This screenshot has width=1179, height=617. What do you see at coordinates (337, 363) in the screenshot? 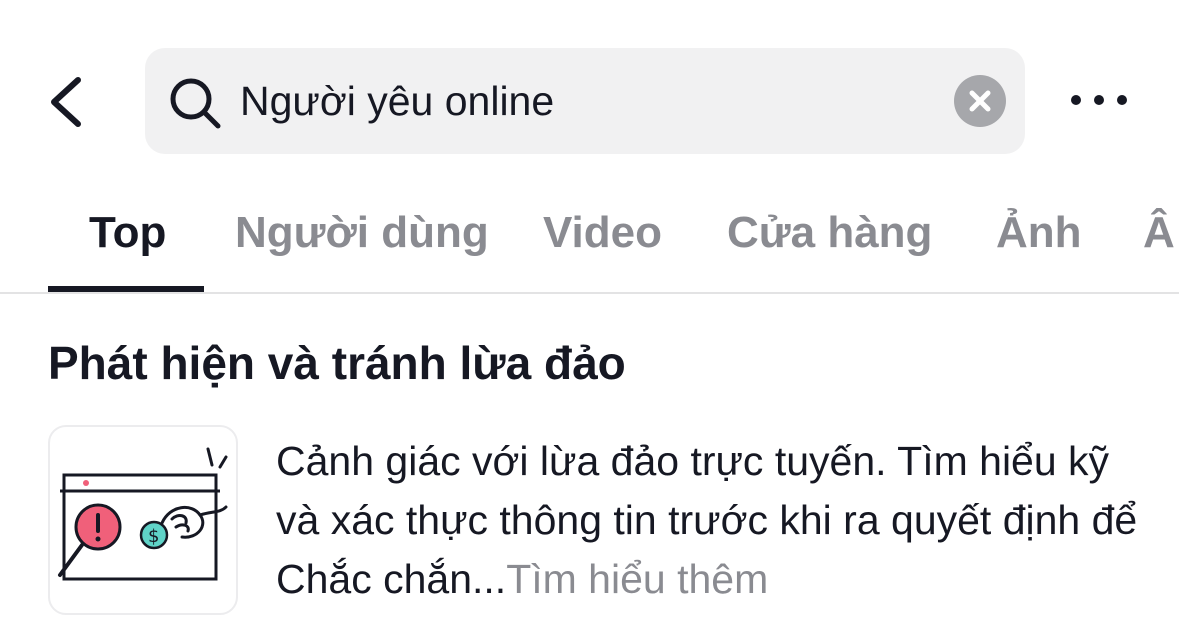
I see `section-title: Phát hiện và tránh lừa đảo` at bounding box center [337, 363].